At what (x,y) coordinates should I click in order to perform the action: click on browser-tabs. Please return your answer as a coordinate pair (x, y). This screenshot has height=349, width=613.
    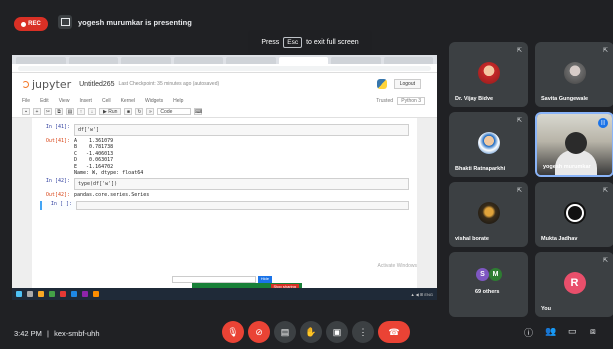
    Looking at the image, I should click on (224, 59).